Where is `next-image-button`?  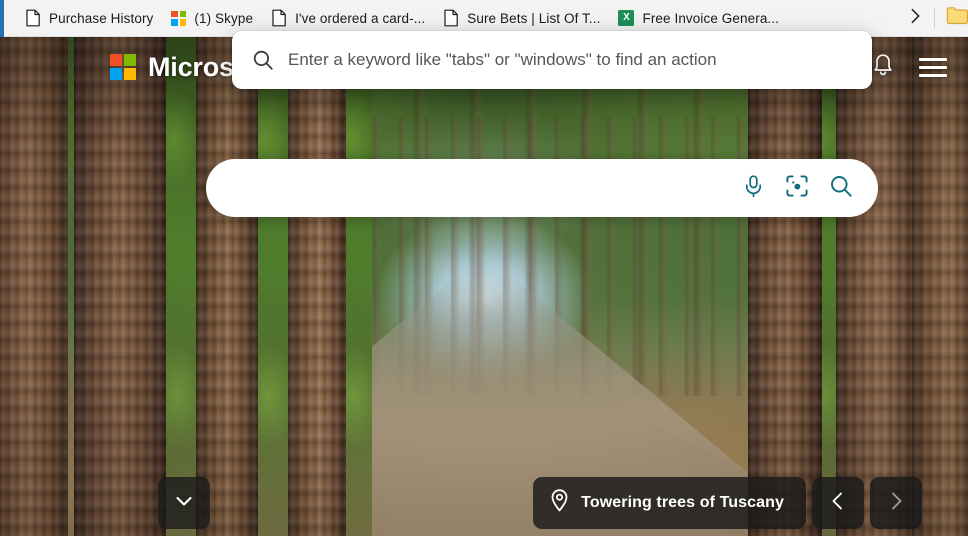 next-image-button is located at coordinates (896, 503).